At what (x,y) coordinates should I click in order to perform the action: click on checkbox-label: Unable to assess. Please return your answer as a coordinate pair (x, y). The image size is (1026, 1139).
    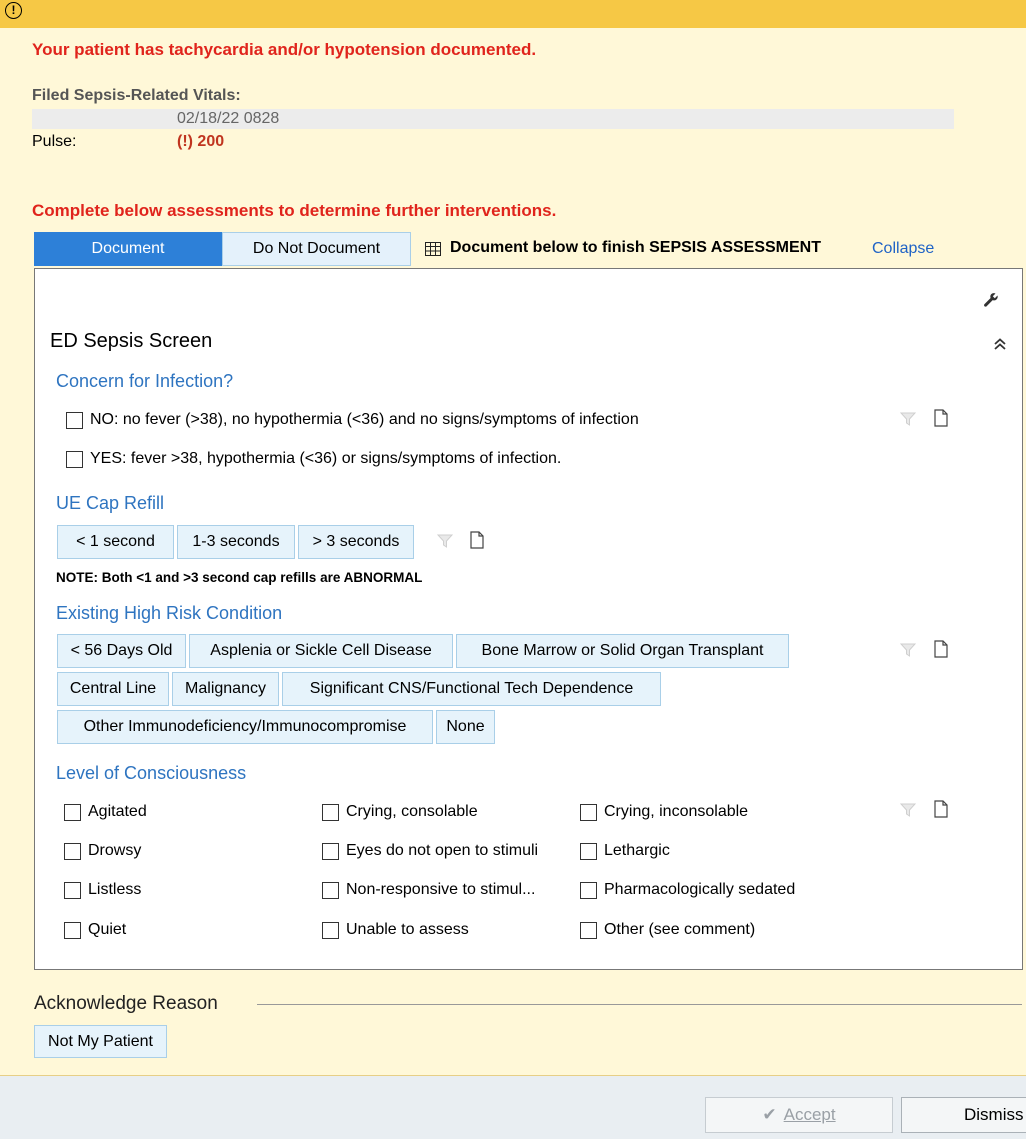
    Looking at the image, I should click on (407, 929).